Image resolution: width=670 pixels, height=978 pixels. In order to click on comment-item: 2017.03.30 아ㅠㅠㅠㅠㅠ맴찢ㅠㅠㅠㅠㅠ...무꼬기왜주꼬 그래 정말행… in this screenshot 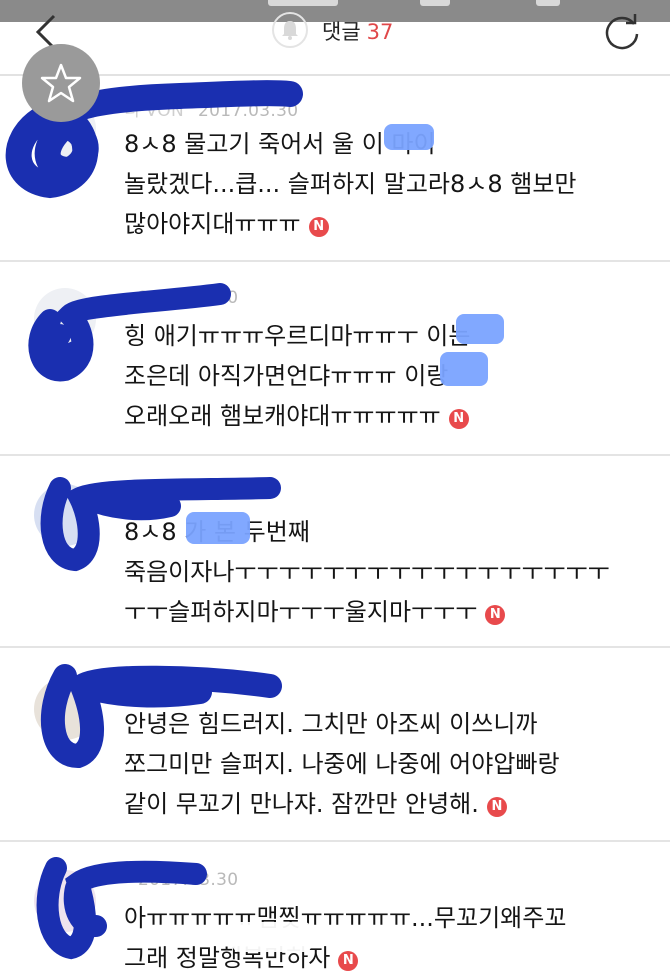, I will do `click(335, 907)`.